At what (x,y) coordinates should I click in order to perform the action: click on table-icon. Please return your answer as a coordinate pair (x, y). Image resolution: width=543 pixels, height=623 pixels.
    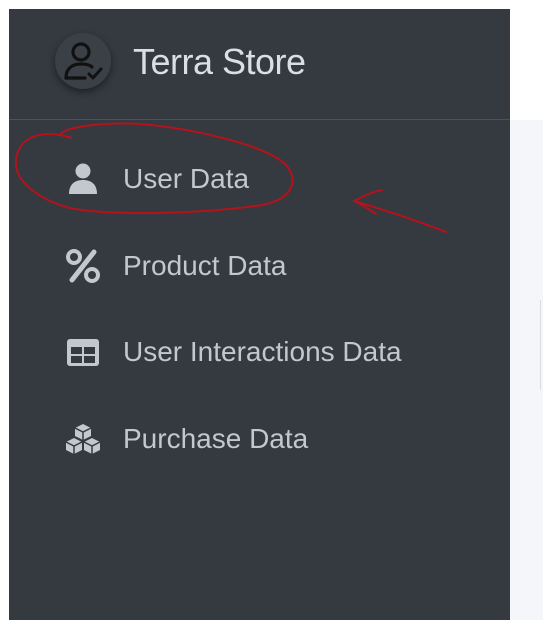
    Looking at the image, I should click on (83, 352).